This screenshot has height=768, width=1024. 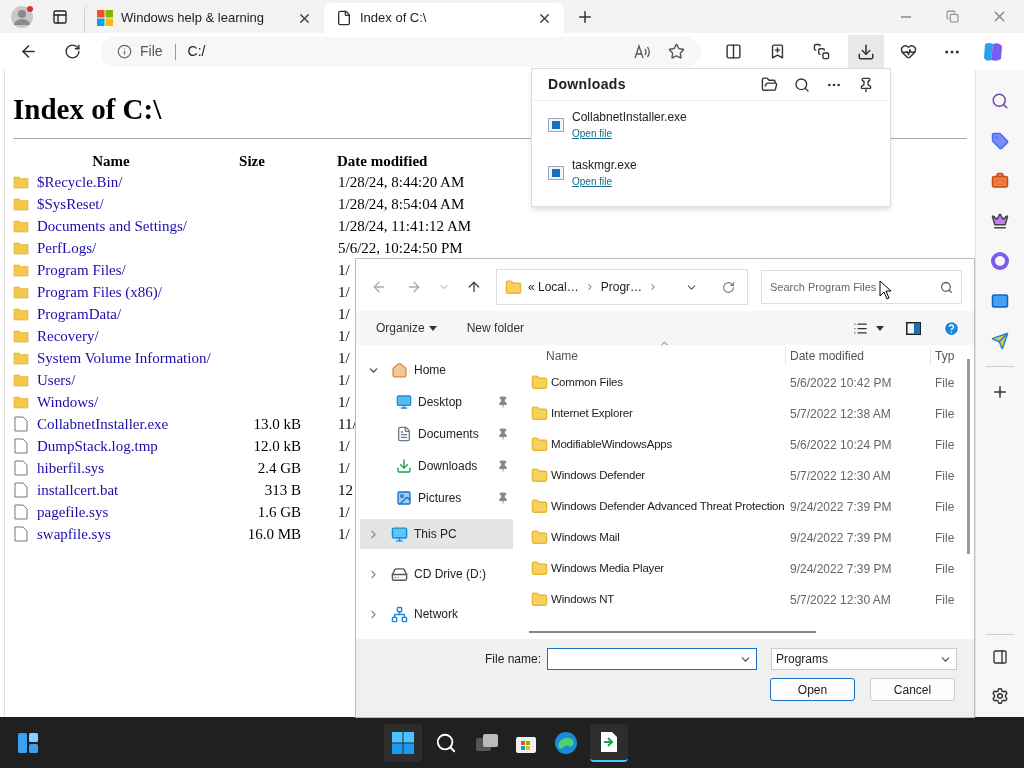 I want to click on file-link: pagefile.sys, so click(x=73, y=511).